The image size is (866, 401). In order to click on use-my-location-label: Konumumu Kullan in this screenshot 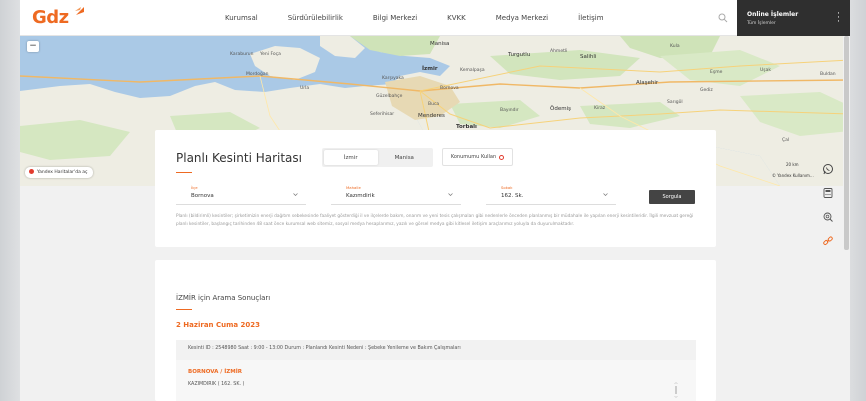, I will do `click(473, 157)`.